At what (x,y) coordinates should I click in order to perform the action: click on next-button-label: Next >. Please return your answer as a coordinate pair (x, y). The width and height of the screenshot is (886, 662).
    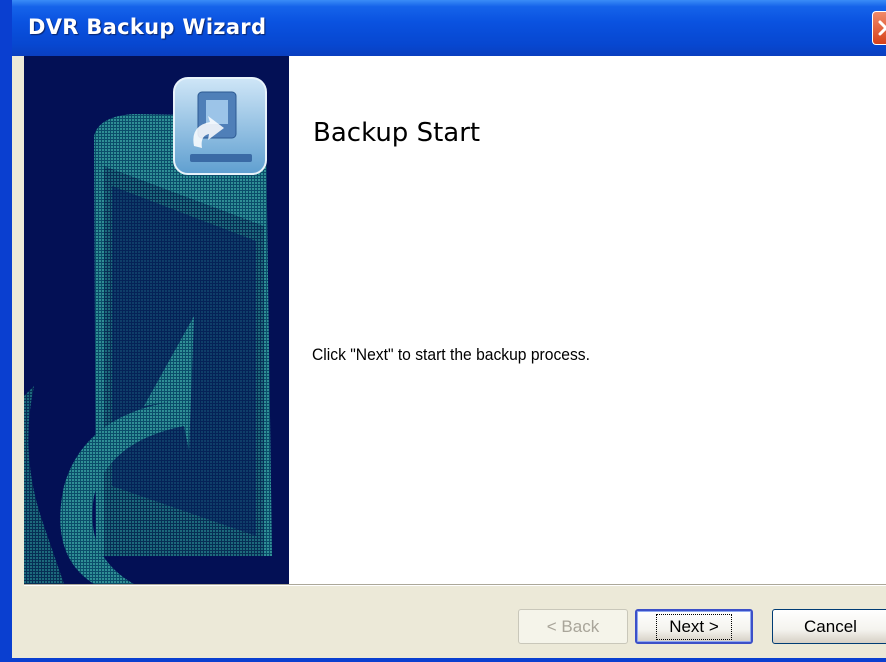
    Looking at the image, I should click on (694, 626).